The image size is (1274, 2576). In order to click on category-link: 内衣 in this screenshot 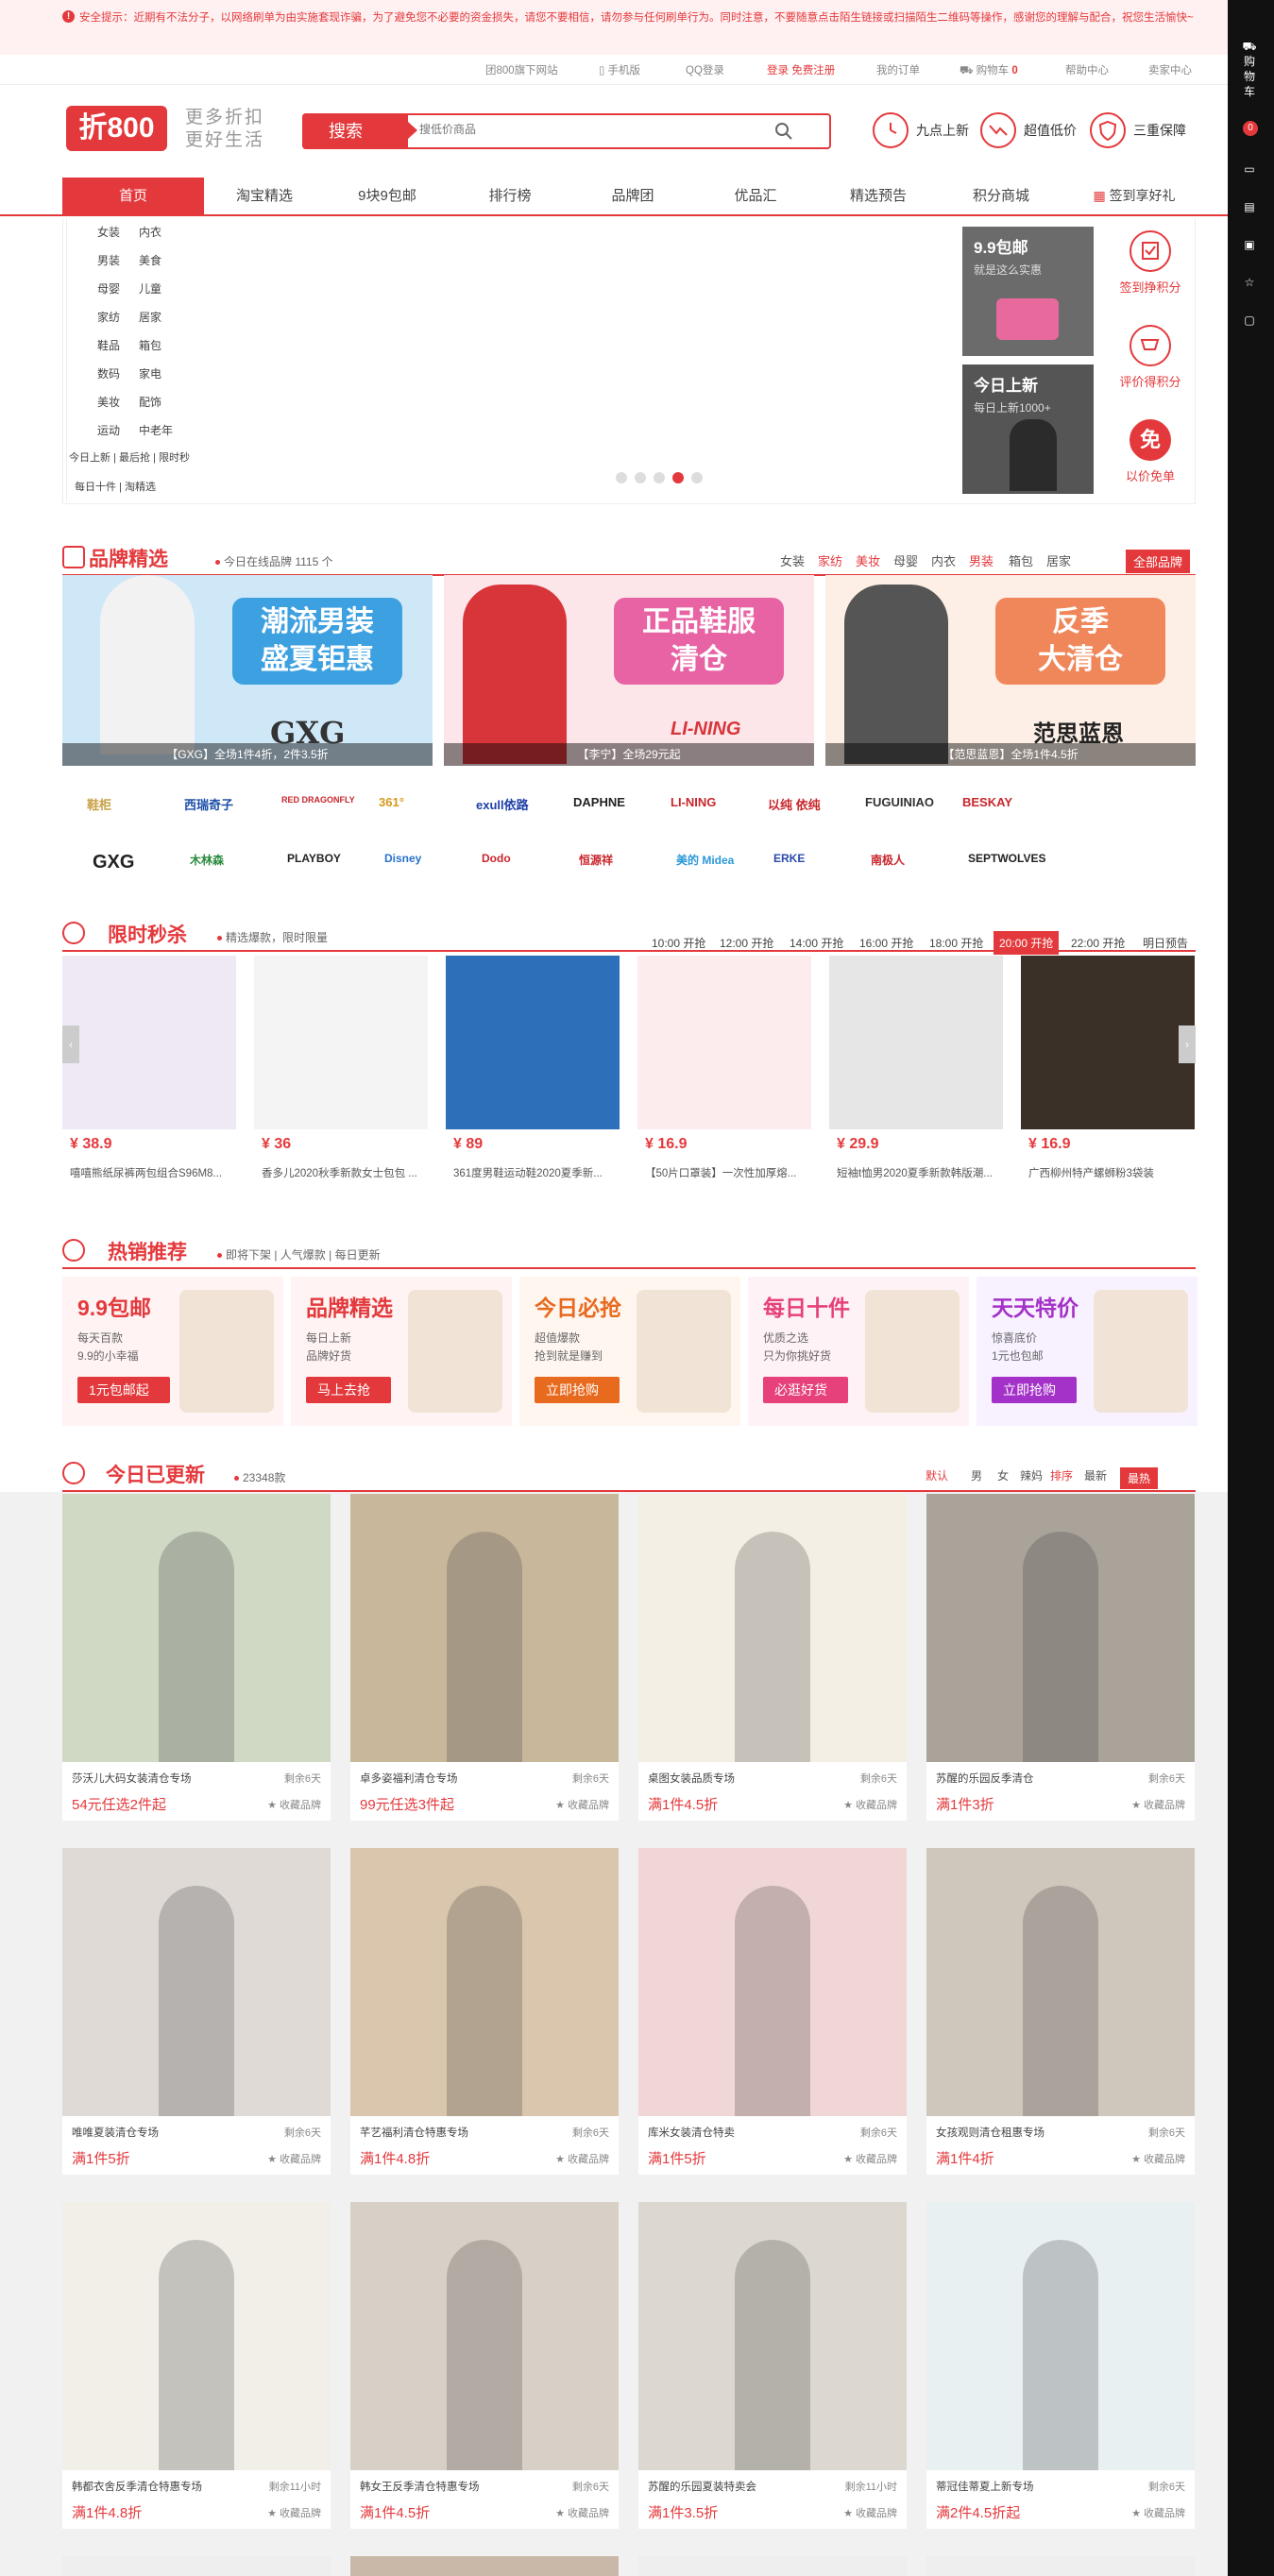, I will do `click(150, 232)`.